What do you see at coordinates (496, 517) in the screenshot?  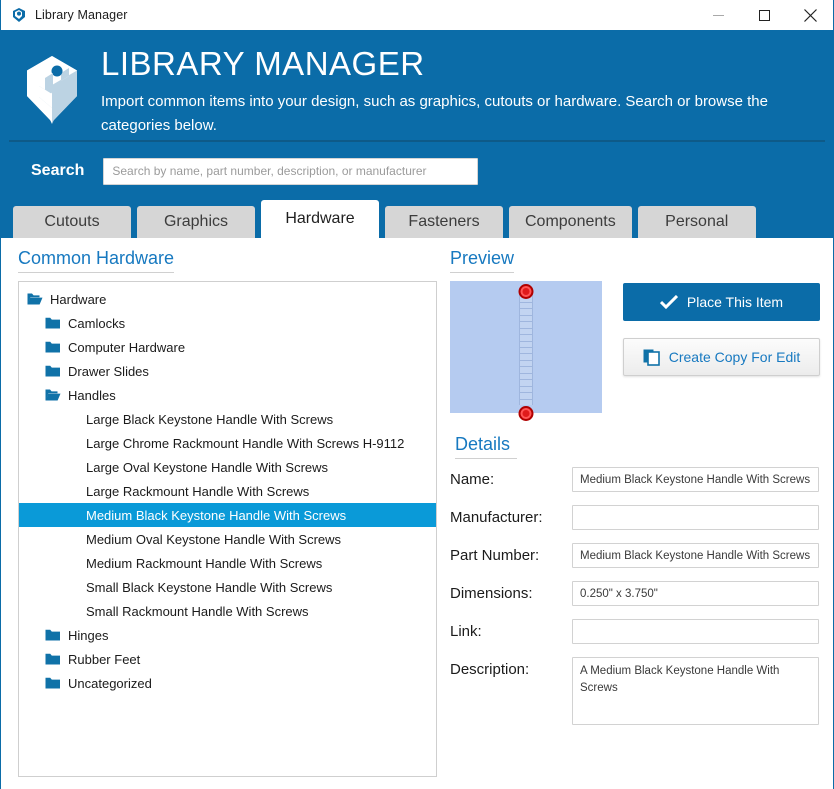 I see `field-label: Manufacturer:` at bounding box center [496, 517].